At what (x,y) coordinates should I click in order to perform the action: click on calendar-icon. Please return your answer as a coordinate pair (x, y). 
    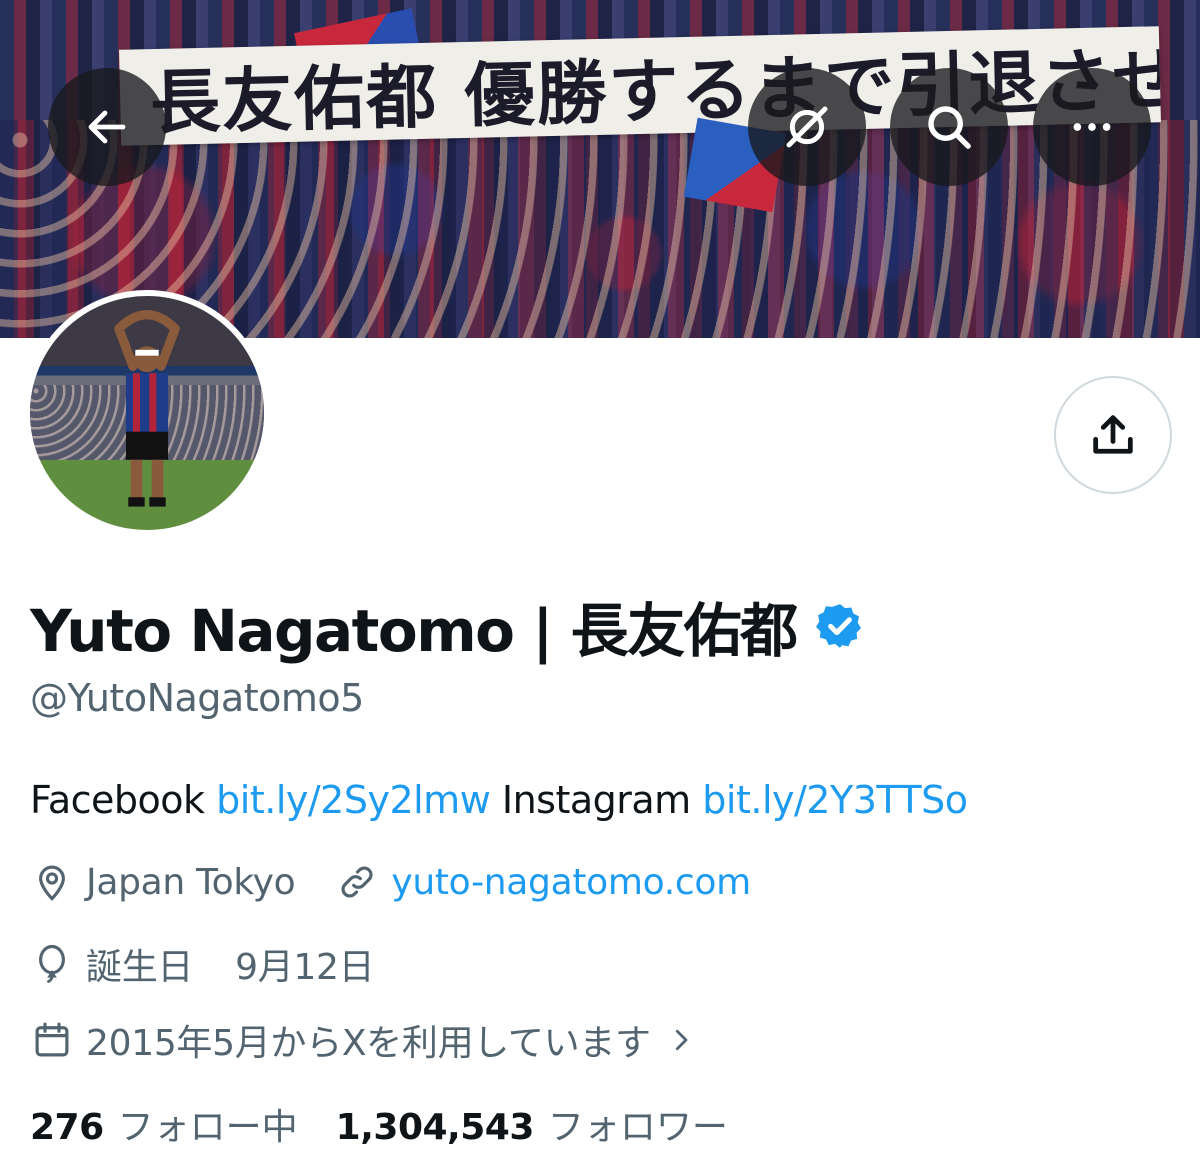
    Looking at the image, I should click on (52, 1040).